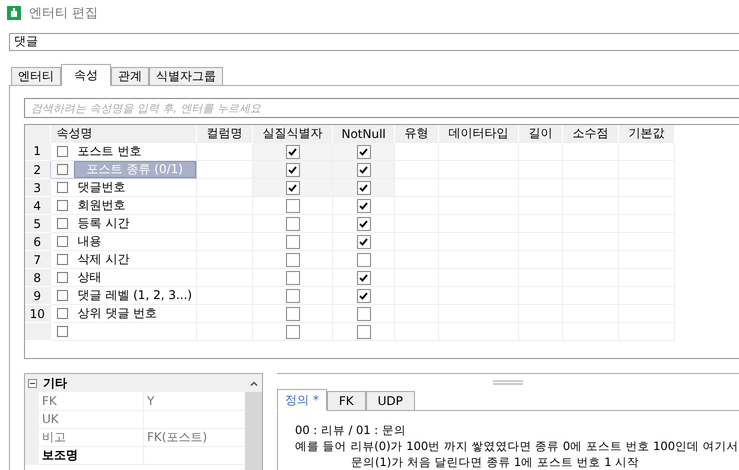  I want to click on tab: 엔터티, so click(36, 76).